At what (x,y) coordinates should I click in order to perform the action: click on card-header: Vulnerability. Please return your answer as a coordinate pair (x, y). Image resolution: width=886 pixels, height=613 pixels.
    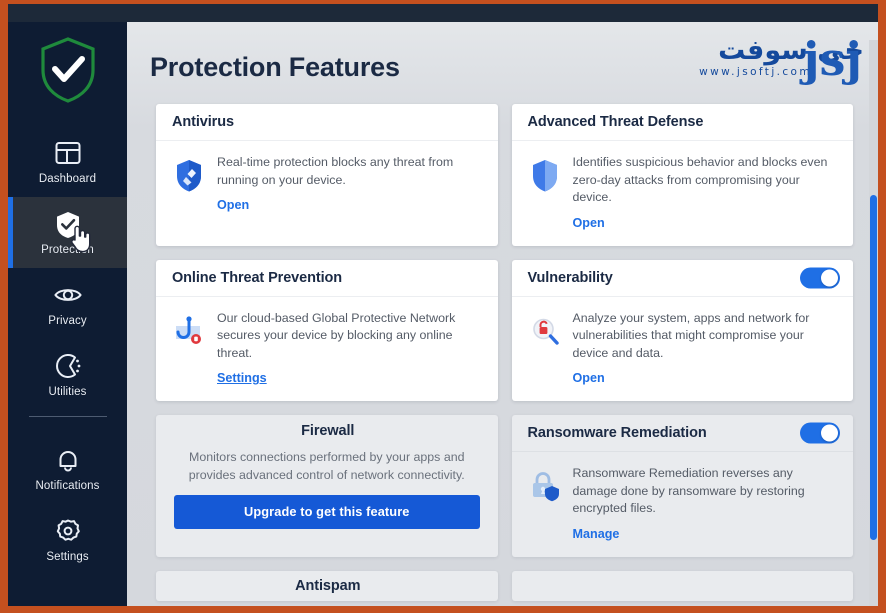
    Looking at the image, I should click on (682, 278).